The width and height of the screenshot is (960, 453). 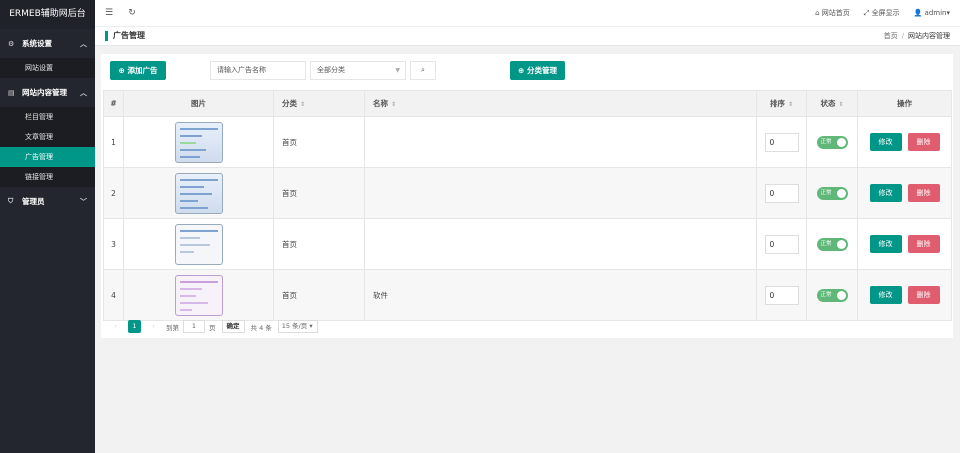 What do you see at coordinates (891, 36) in the screenshot?
I see `breadcrumb-home: 首页` at bounding box center [891, 36].